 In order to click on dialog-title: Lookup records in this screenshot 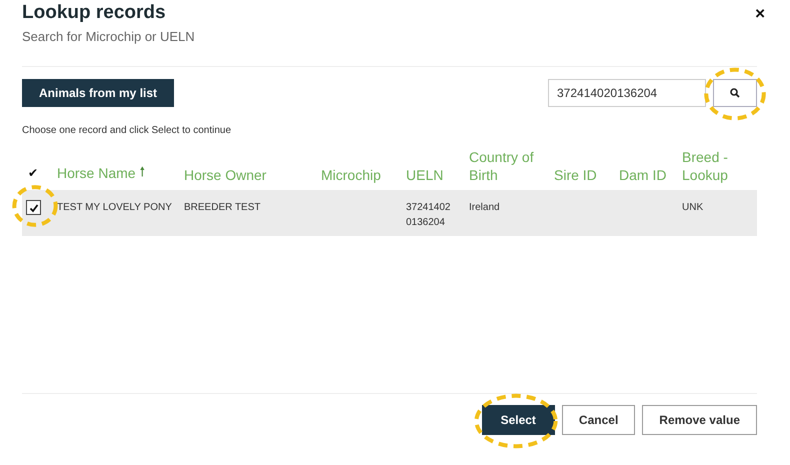, I will do `click(94, 13)`.